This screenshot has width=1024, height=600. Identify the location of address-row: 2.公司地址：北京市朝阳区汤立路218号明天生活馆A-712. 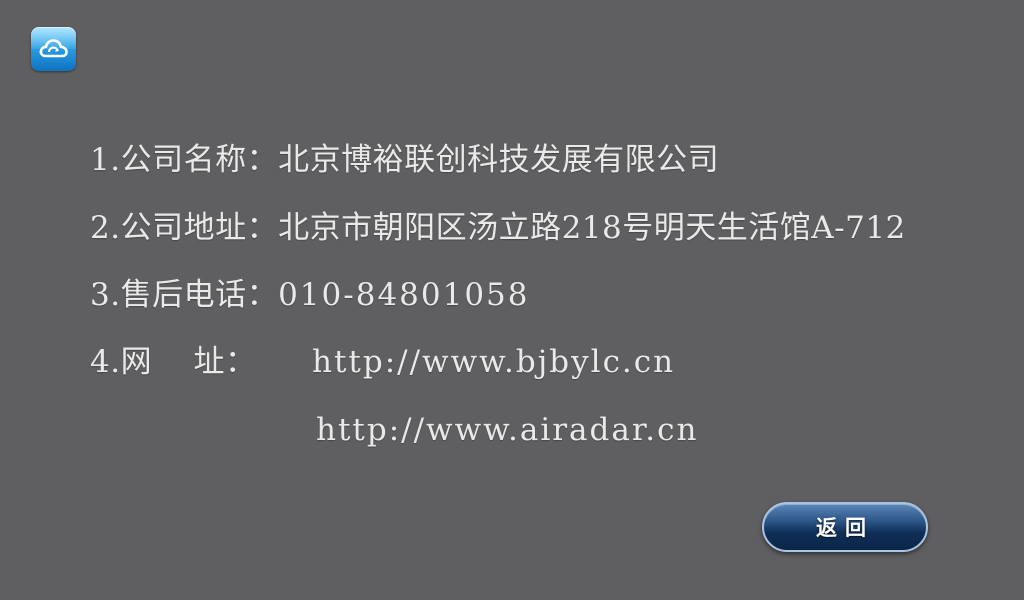
(498, 228).